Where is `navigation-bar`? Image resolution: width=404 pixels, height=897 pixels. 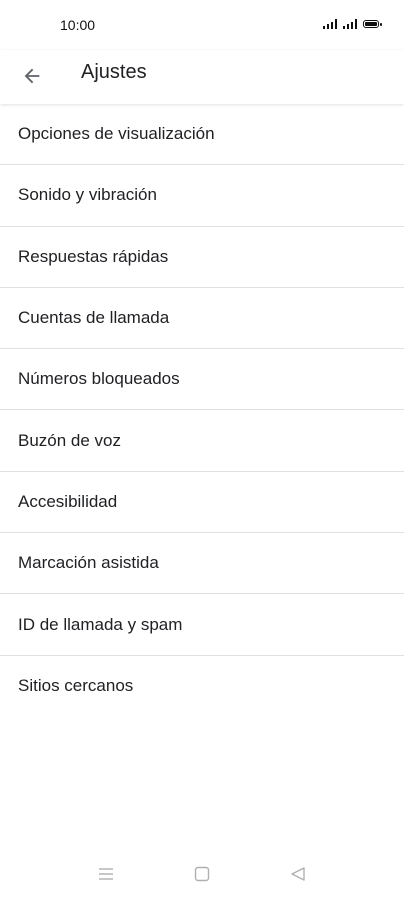
navigation-bar is located at coordinates (202, 873).